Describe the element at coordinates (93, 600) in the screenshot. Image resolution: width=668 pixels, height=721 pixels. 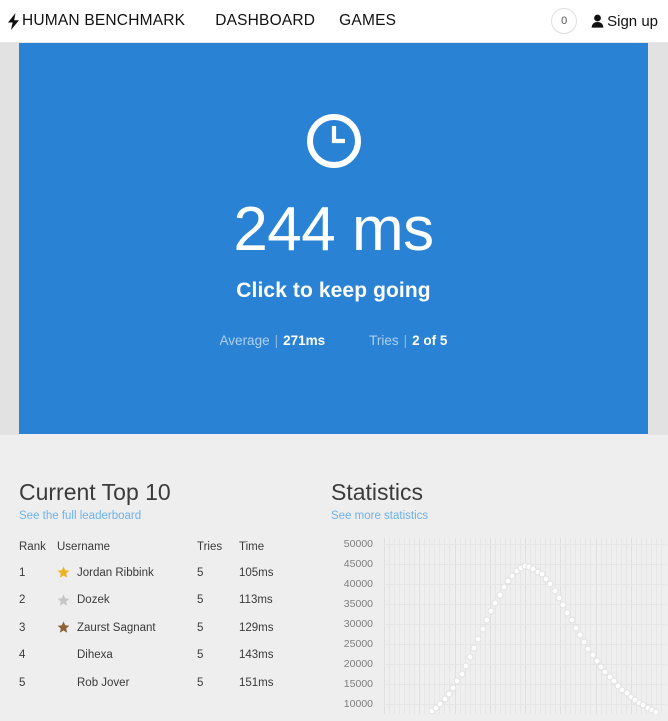
I see `username-label: Dozek` at that location.